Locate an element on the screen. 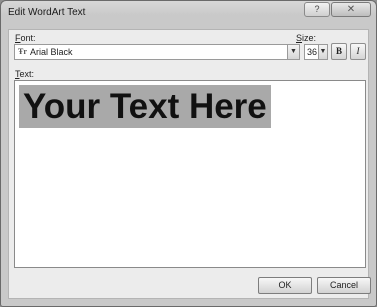 The height and width of the screenshot is (307, 377). selected-text: Your Text Here is located at coordinates (145, 106).